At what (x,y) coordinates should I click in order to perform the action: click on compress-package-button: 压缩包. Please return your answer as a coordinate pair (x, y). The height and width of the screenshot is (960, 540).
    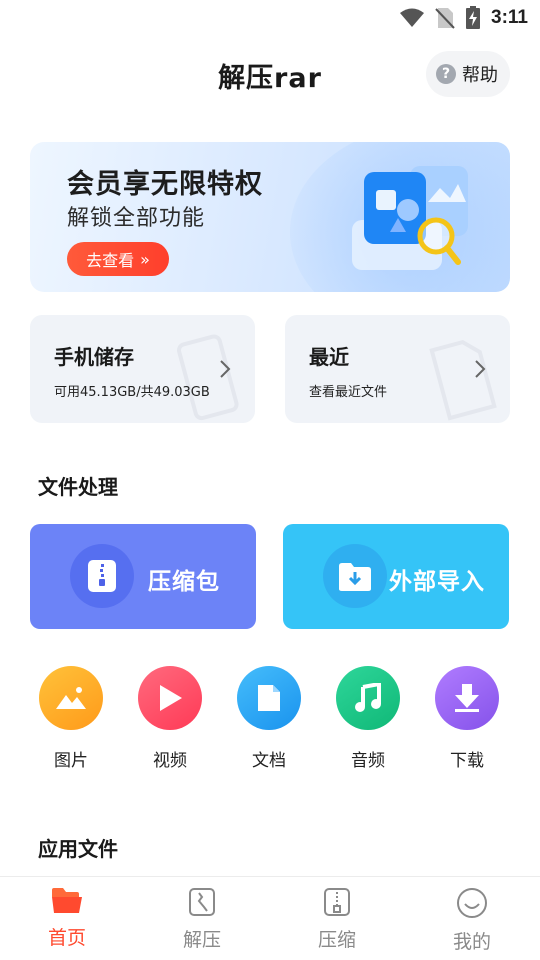
    Looking at the image, I should click on (143, 576).